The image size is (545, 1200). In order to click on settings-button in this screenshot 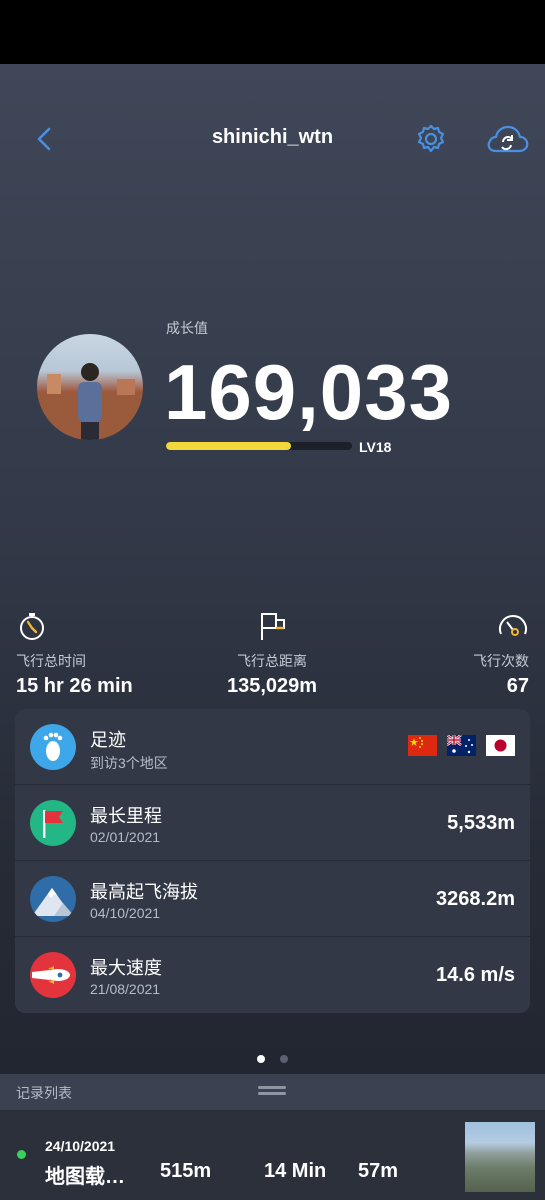, I will do `click(431, 139)`.